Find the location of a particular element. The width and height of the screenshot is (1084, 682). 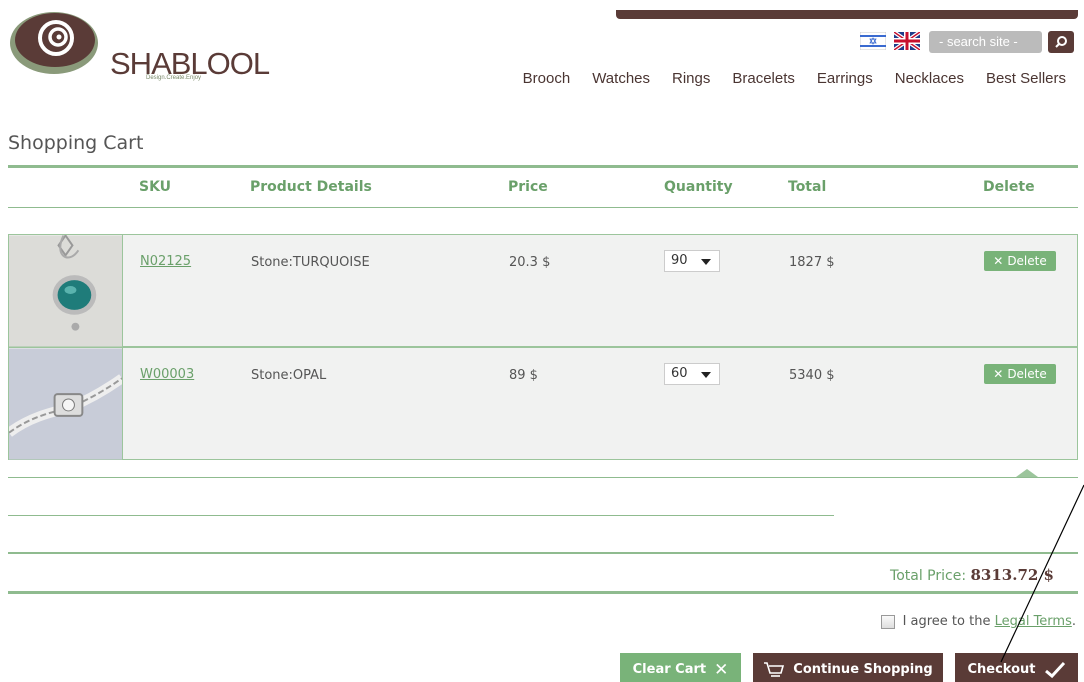

nav-item-bracelets: Bracelets is located at coordinates (763, 78).